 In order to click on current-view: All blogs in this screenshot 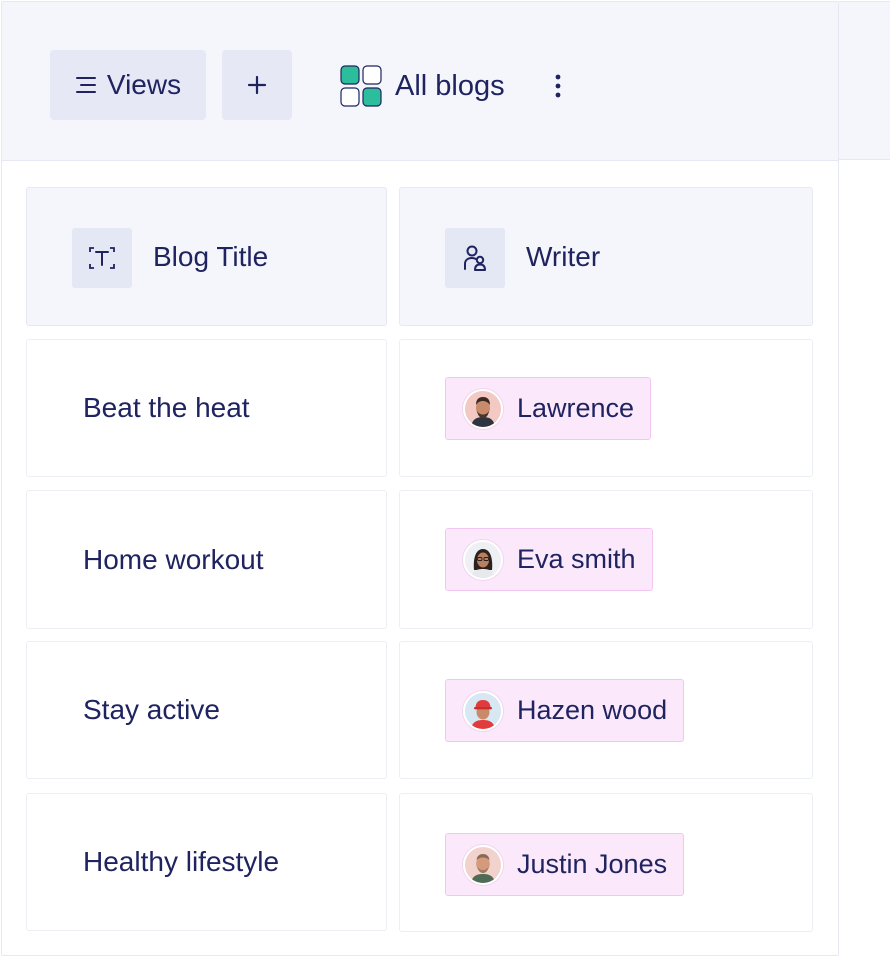, I will do `click(422, 86)`.